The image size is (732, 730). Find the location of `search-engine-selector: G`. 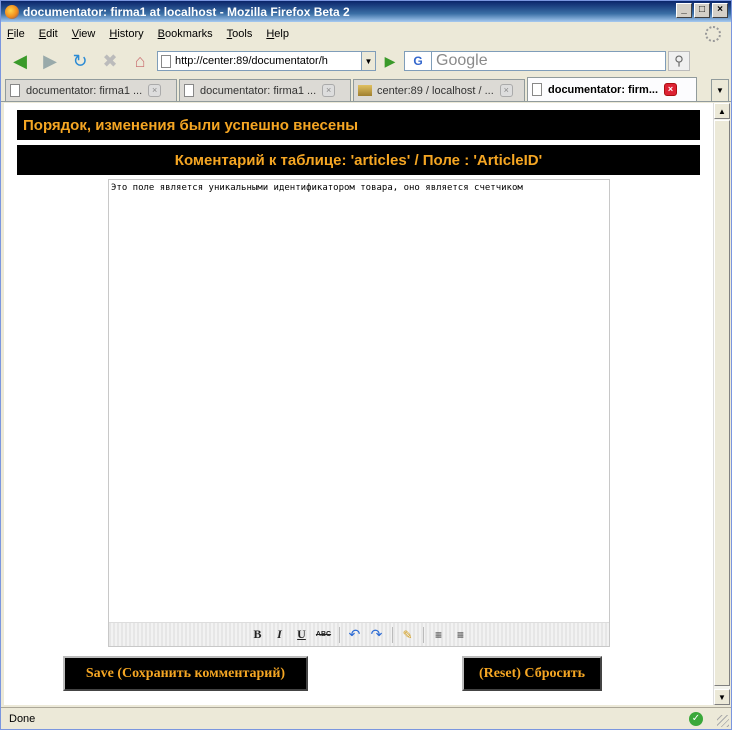

search-engine-selector: G is located at coordinates (418, 61).